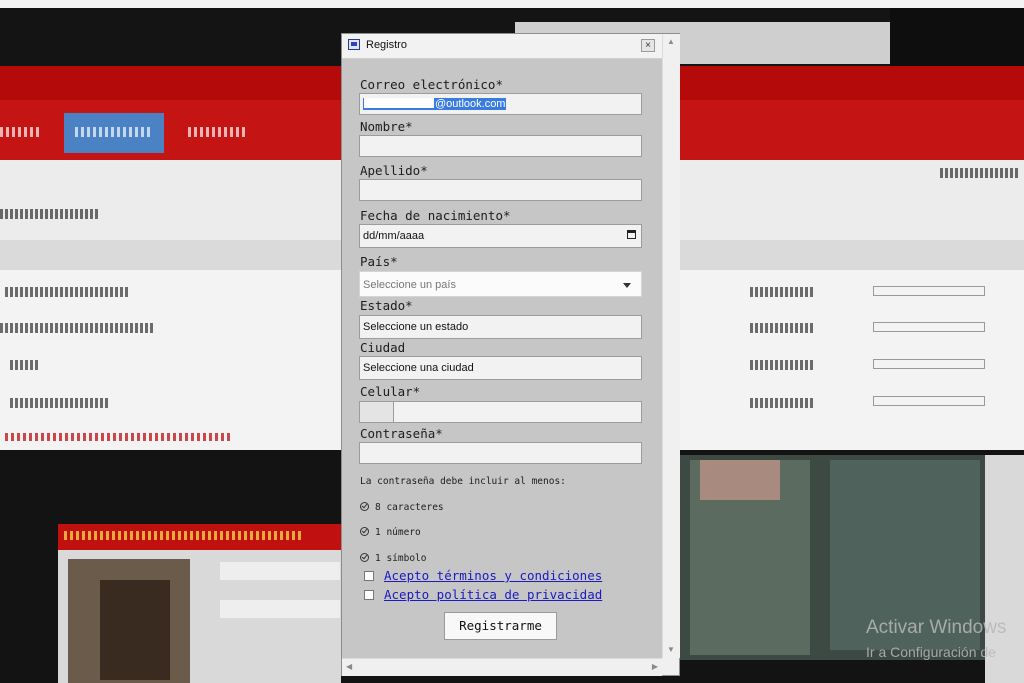 Image resolution: width=1024 pixels, height=683 pixels. Describe the element at coordinates (435, 104) in the screenshot. I see `email-value: @outlook.com` at that location.